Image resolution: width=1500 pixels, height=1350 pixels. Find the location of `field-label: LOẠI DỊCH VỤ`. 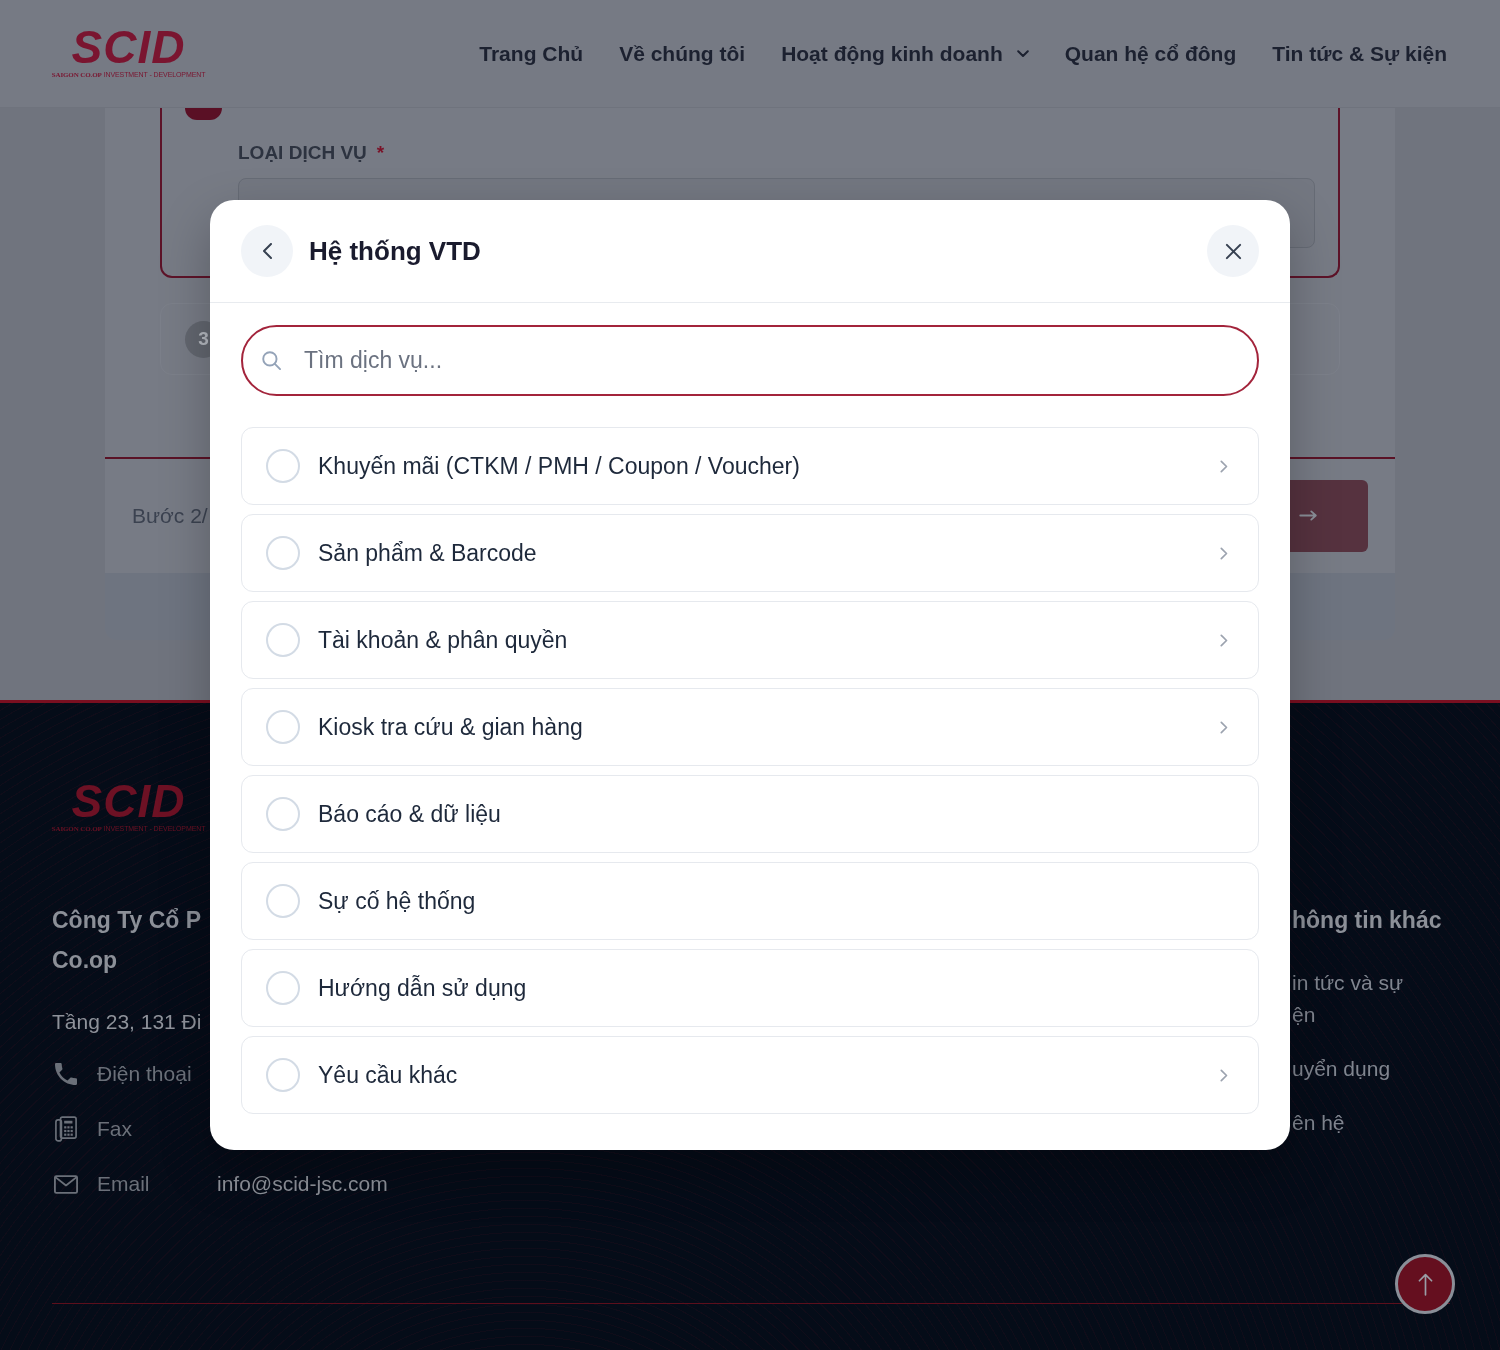

field-label: LOẠI DỊCH VỤ is located at coordinates (302, 153).